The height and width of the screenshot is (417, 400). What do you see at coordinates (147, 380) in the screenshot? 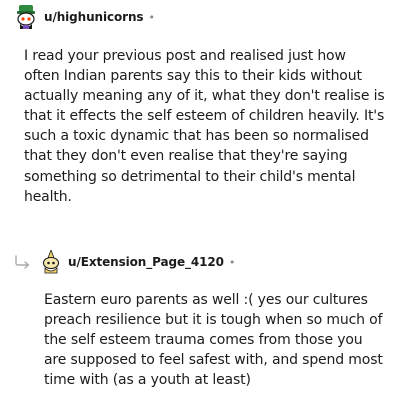
I see `reply-text-line: time with (as a youth at least)` at bounding box center [147, 380].